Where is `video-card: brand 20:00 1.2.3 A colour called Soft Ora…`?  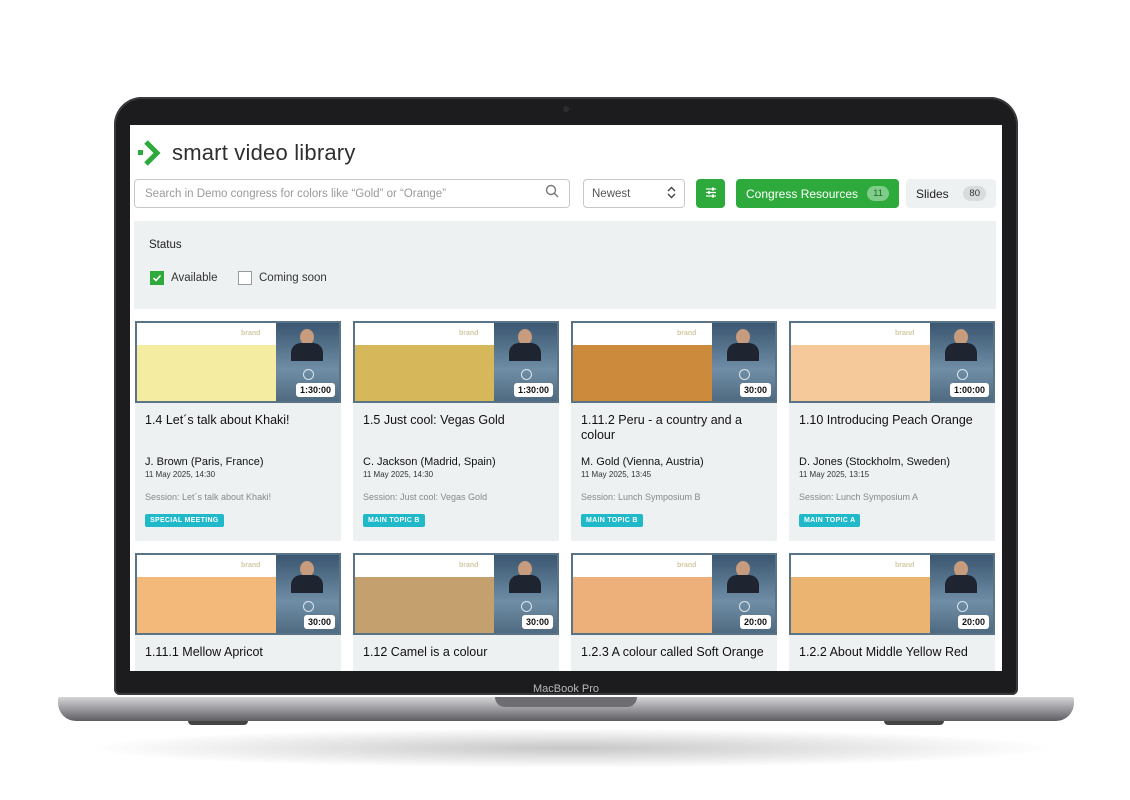
video-card: brand 20:00 1.2.3 A colour called Soft Ora… is located at coordinates (674, 612).